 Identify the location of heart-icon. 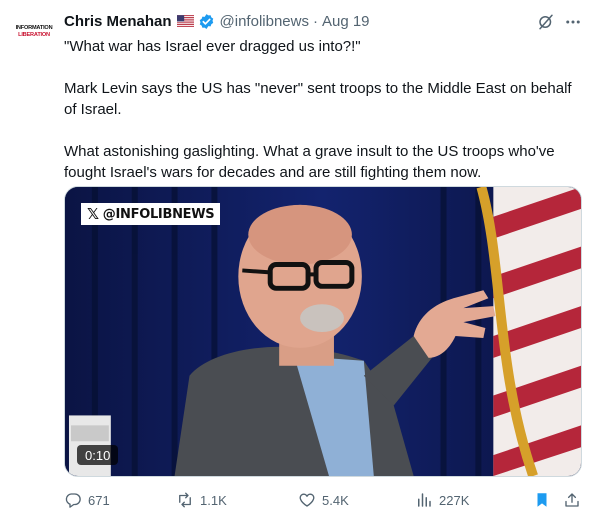
(307, 500).